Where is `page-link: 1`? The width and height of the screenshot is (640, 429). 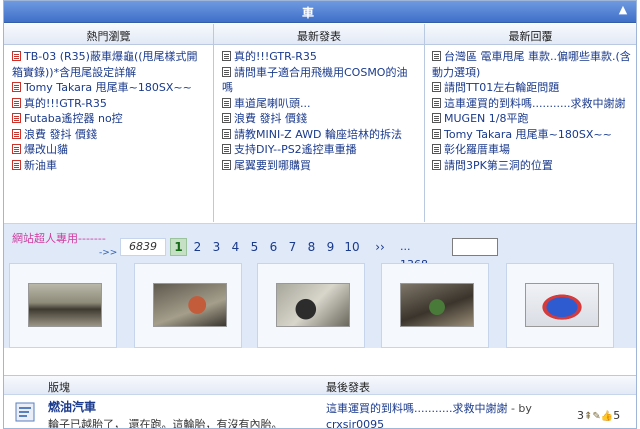
page-link: 1 is located at coordinates (178, 247).